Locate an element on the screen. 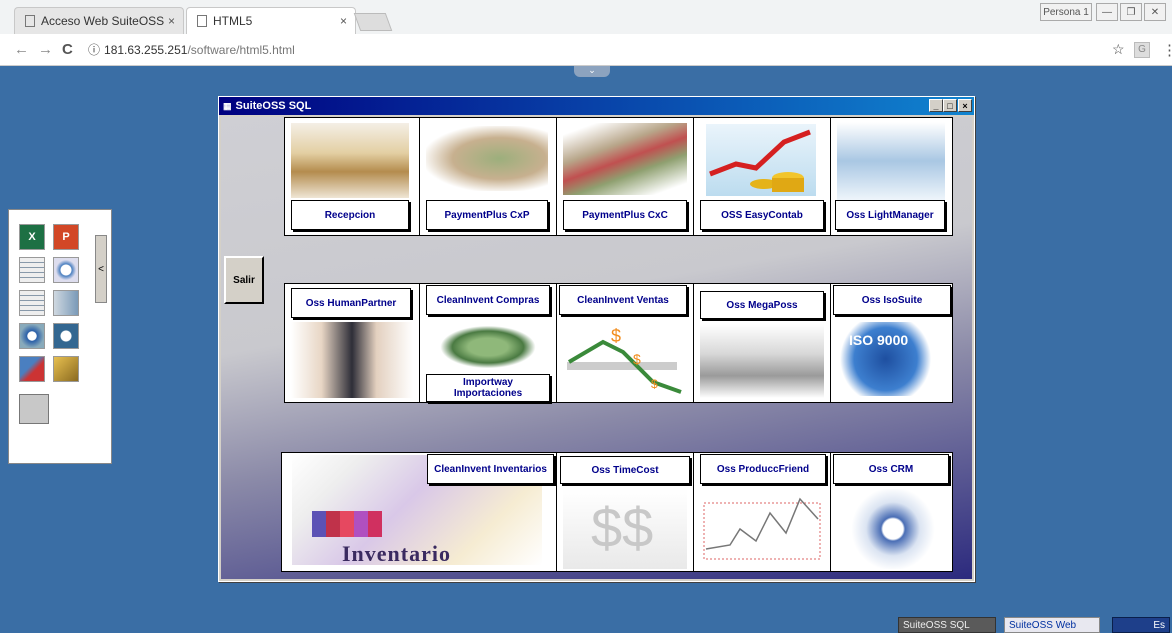  cash-register-image is located at coordinates (762, 361).